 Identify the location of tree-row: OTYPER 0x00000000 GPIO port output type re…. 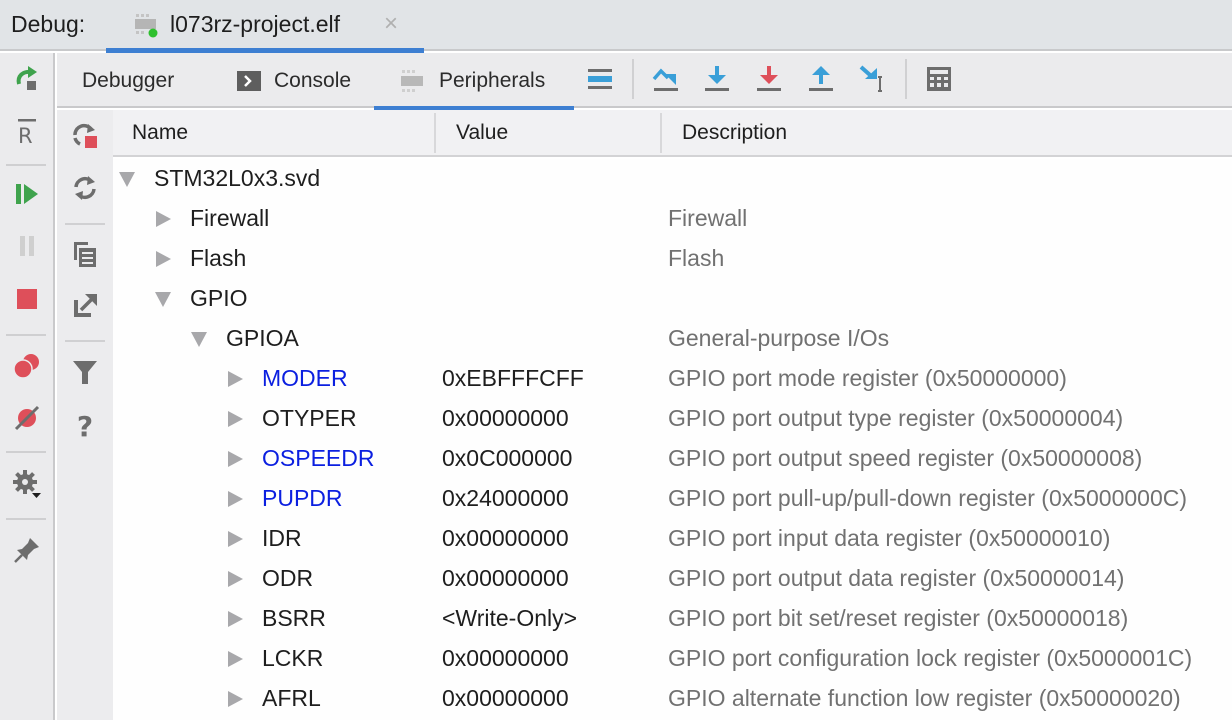
(672, 419).